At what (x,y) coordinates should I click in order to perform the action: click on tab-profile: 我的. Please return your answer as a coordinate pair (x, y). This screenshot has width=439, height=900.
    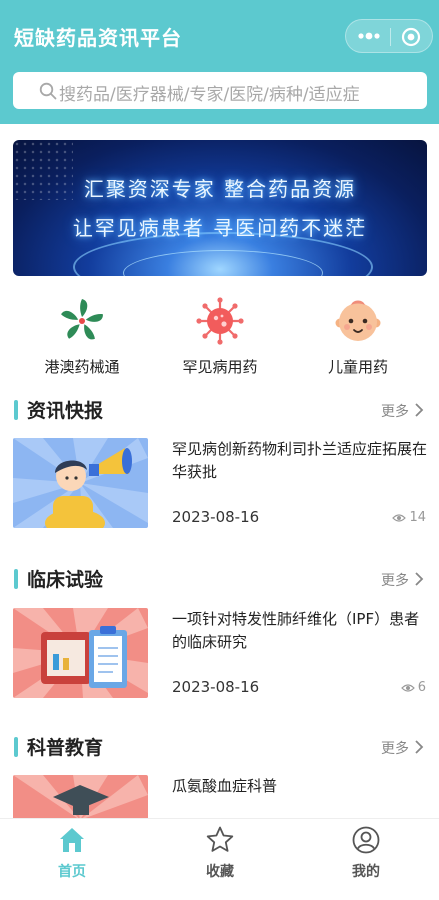
    Looking at the image, I should click on (366, 853).